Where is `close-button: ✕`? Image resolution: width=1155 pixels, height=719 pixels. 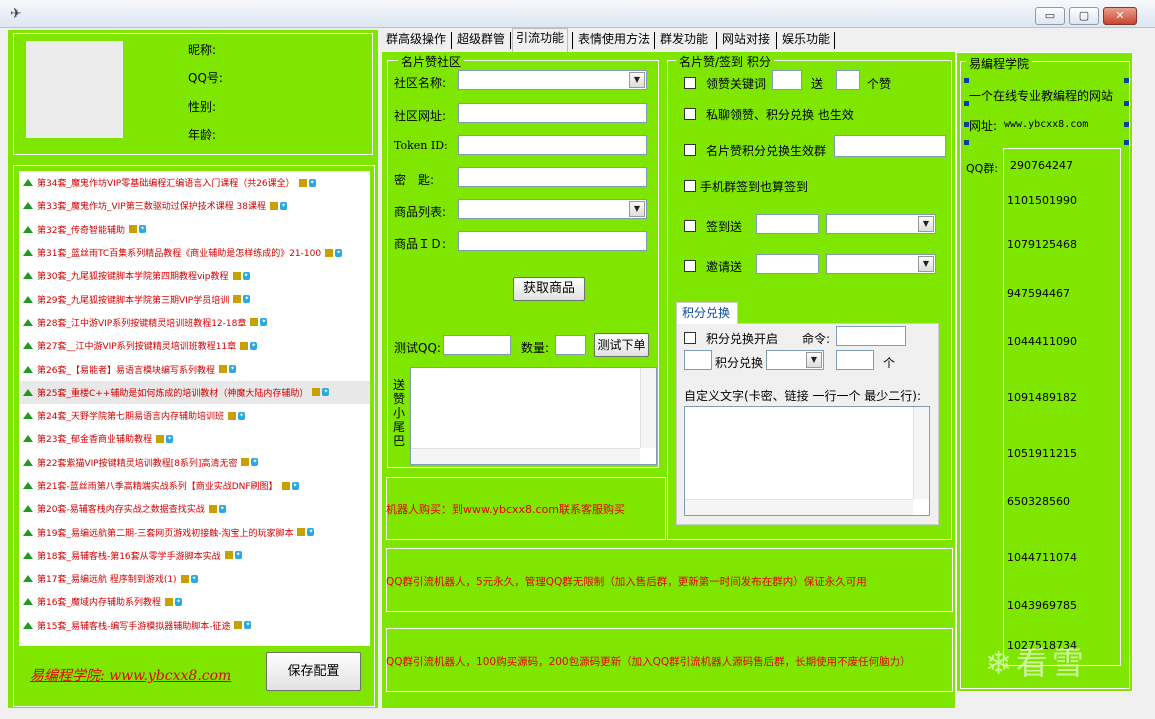 close-button: ✕ is located at coordinates (1120, 16).